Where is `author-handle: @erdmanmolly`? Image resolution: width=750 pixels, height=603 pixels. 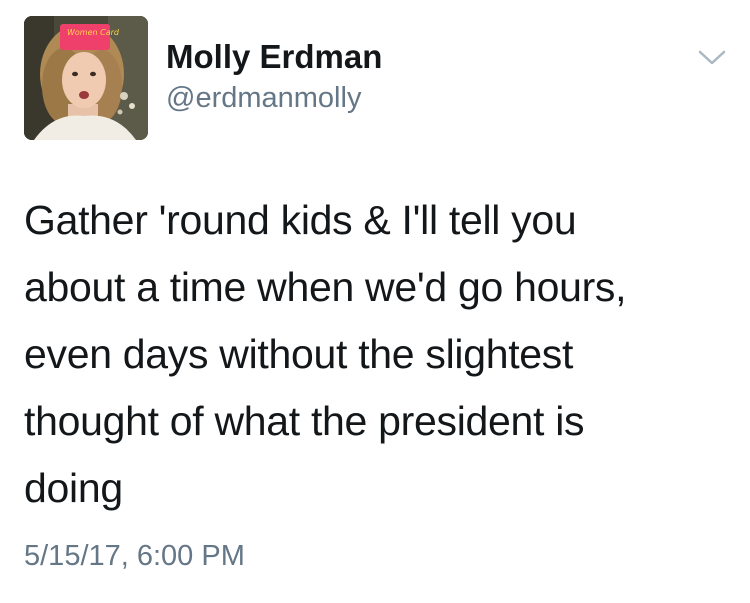 author-handle: @erdmanmolly is located at coordinates (263, 98).